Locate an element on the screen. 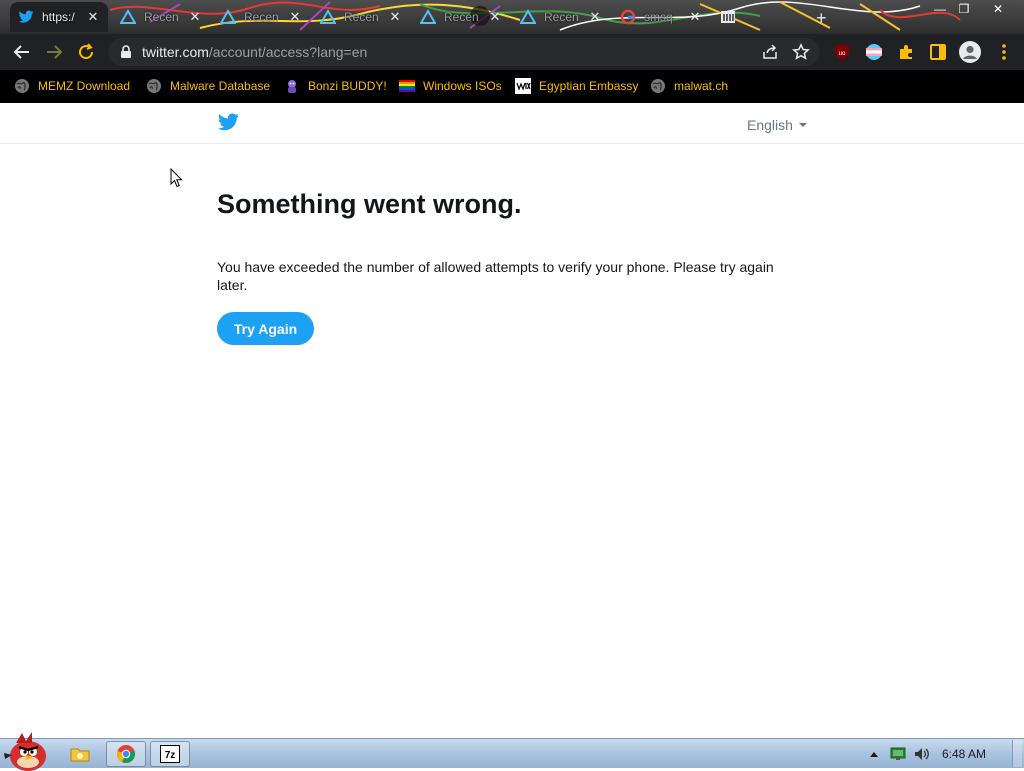  twitter-logo-icon is located at coordinates (228, 122).